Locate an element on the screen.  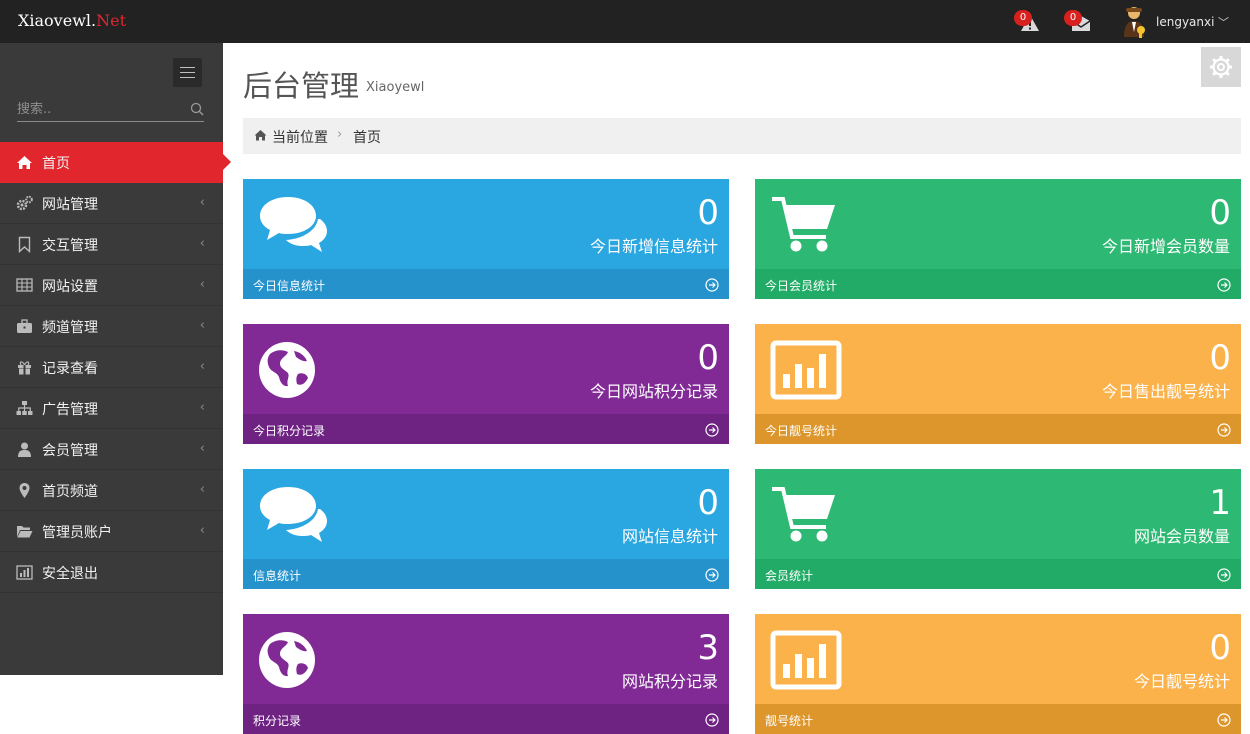
user-icon is located at coordinates (24, 449).